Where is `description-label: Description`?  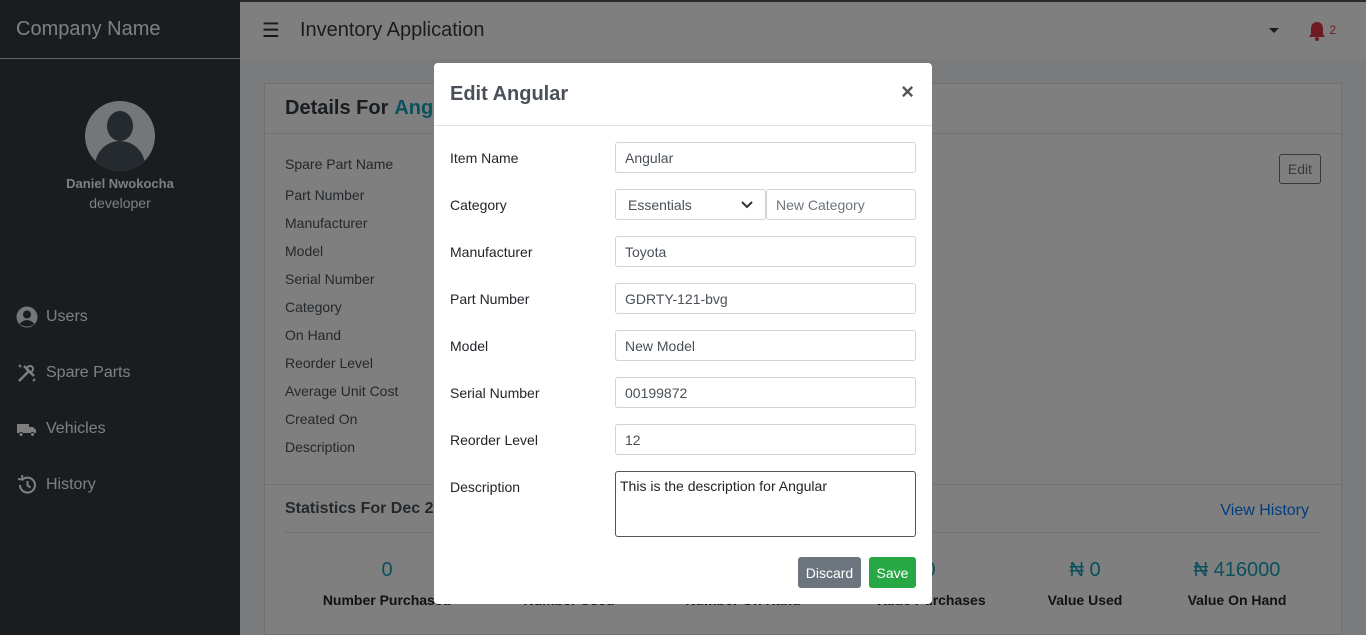
description-label: Description is located at coordinates (485, 487).